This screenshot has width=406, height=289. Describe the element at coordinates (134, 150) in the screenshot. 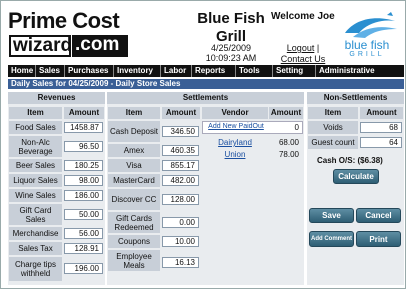

I see `settlement-label-amex: Amex` at that location.